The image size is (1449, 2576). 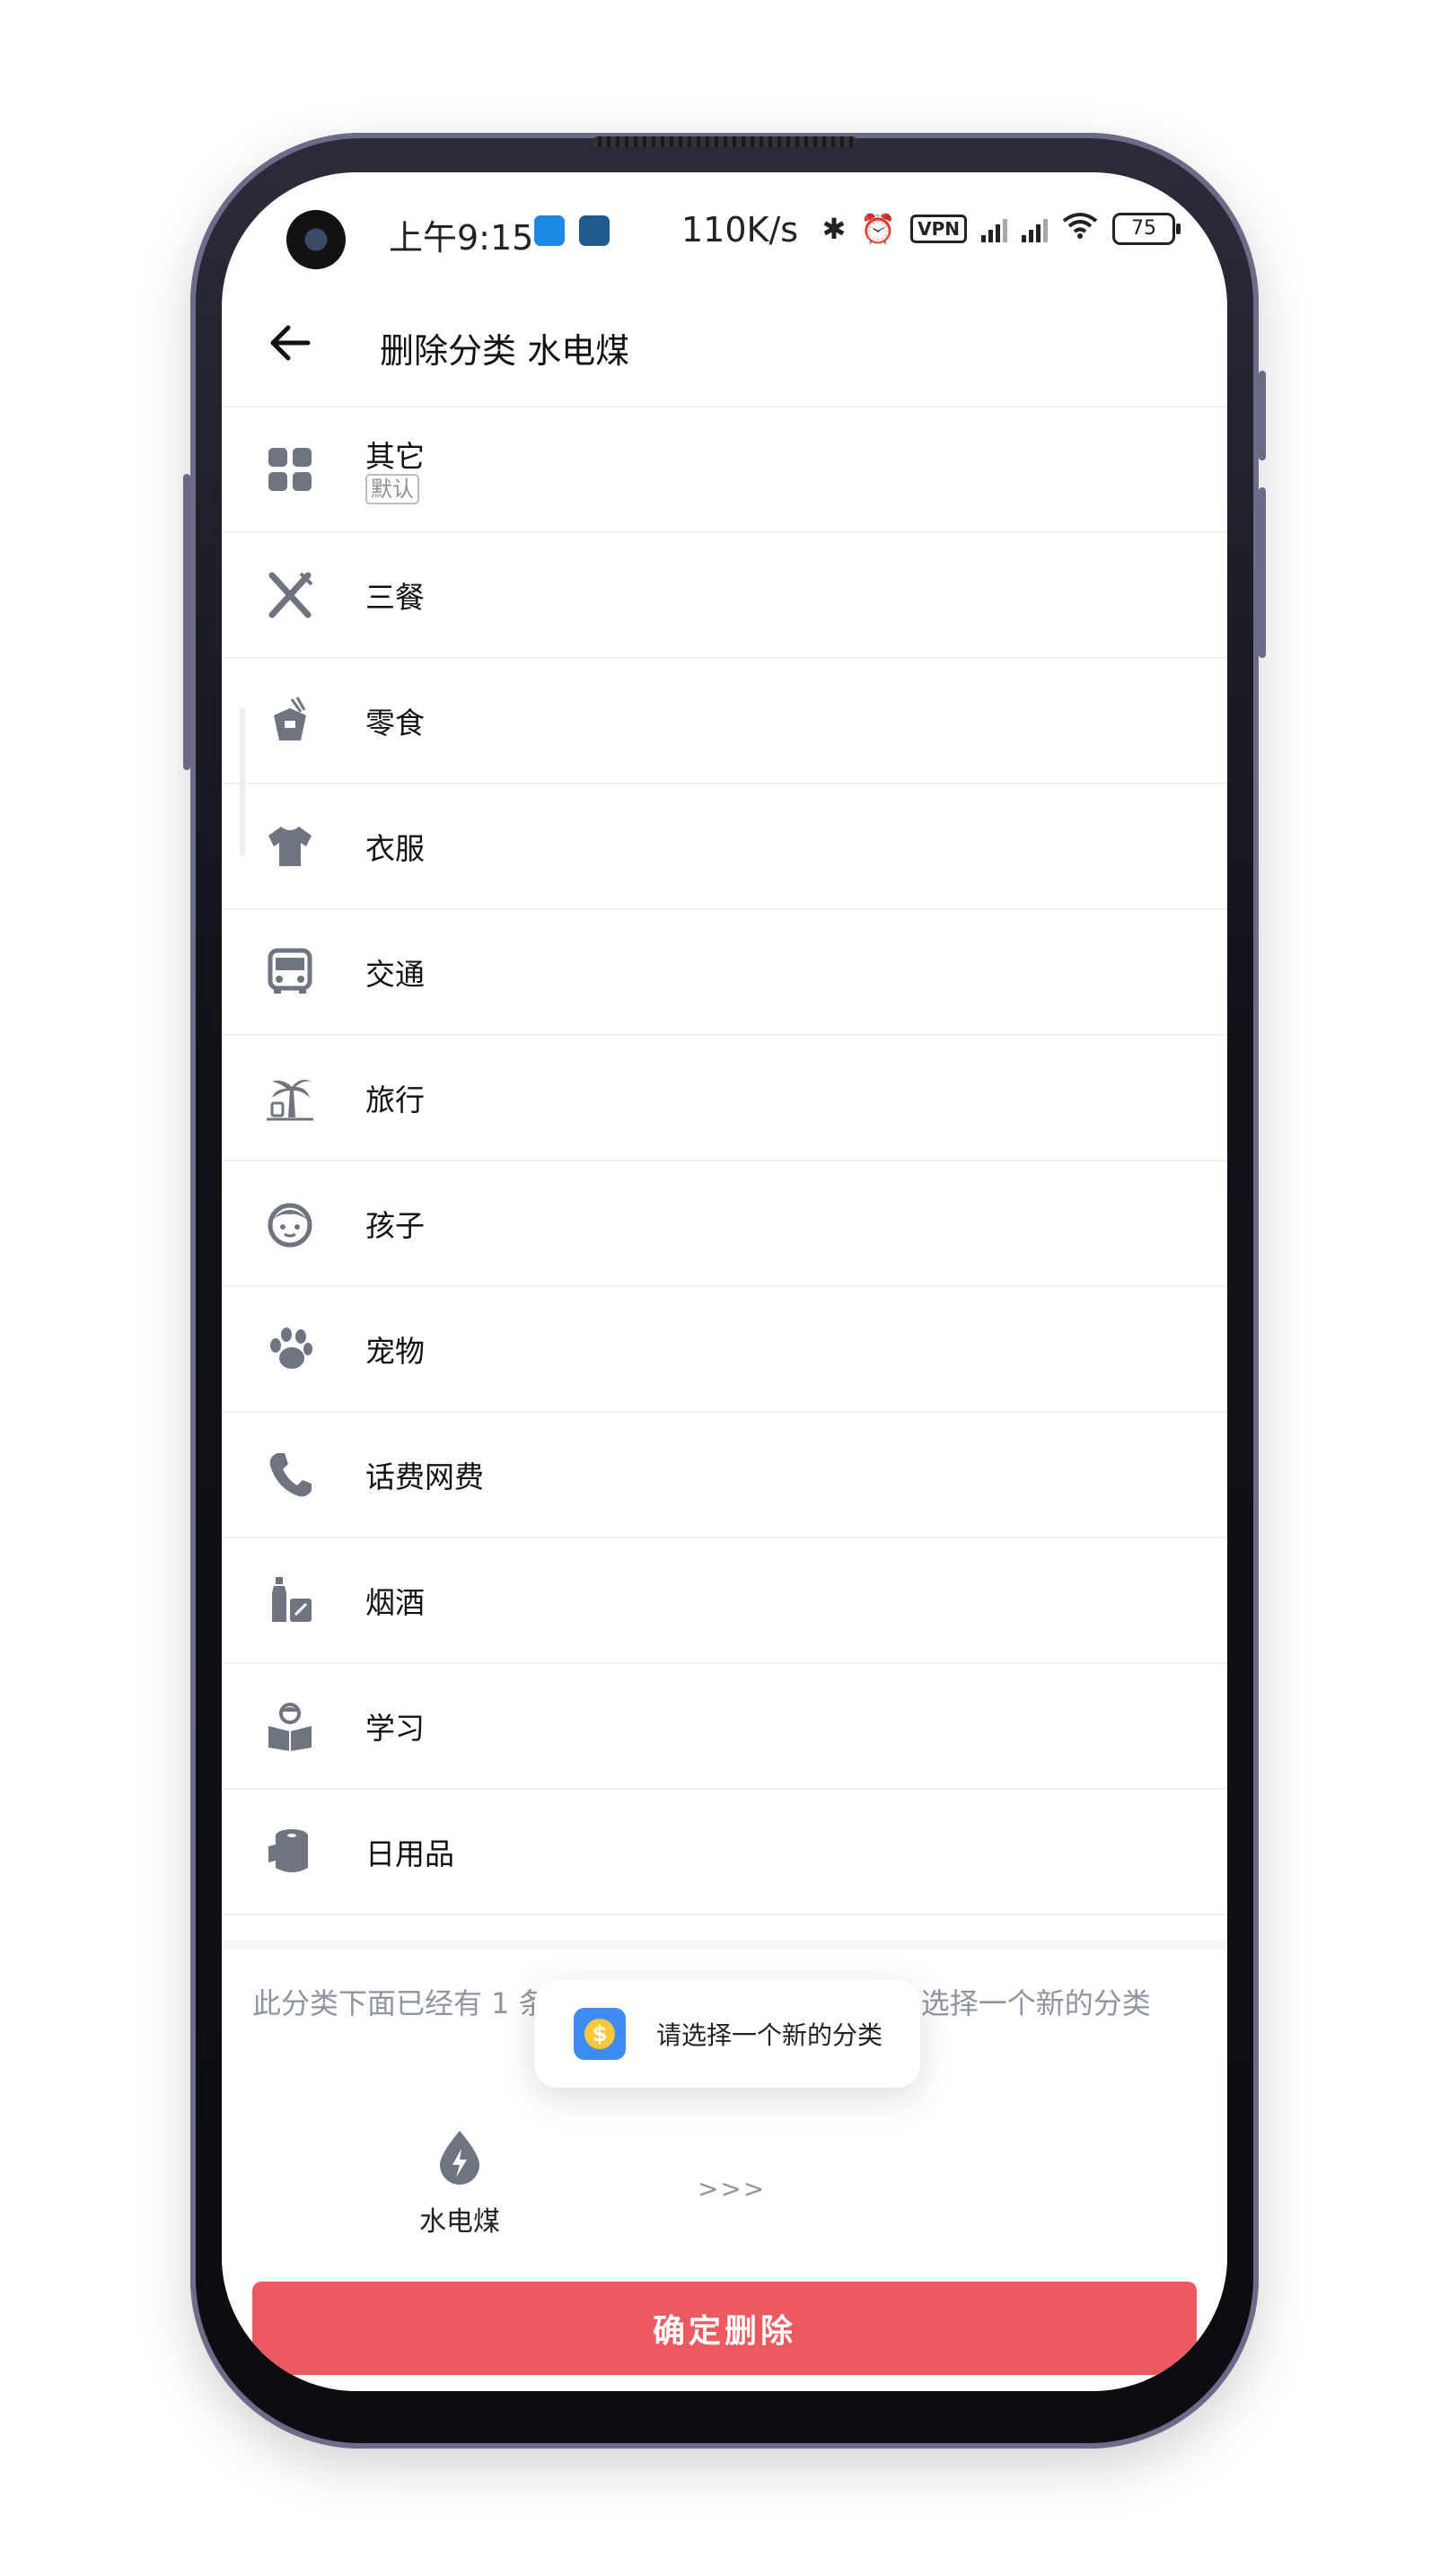 What do you see at coordinates (395, 1225) in the screenshot?
I see `category-label: 孩子` at bounding box center [395, 1225].